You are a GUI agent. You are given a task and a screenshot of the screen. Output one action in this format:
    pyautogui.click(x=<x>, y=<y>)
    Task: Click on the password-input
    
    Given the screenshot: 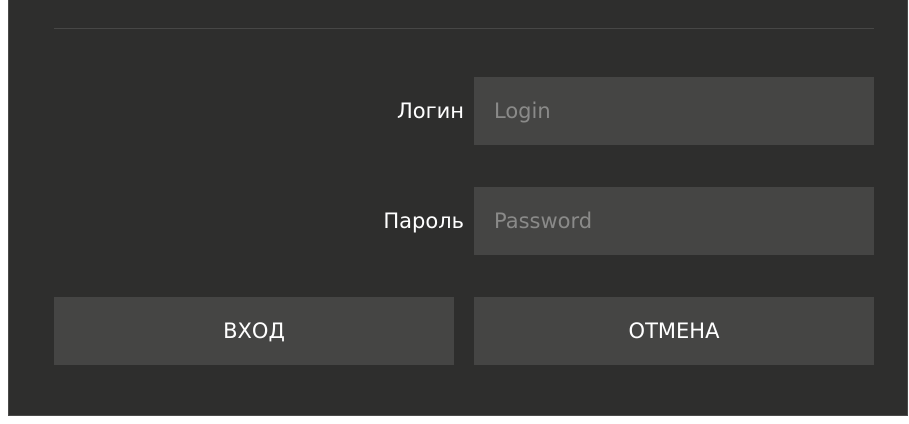 What is the action you would take?
    pyautogui.click(x=674, y=221)
    